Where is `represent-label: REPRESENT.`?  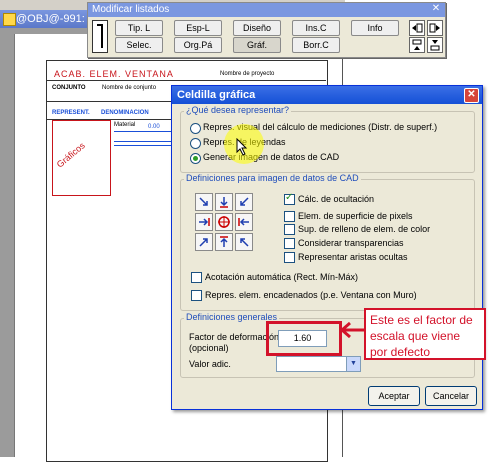 represent-label: REPRESENT. is located at coordinates (71, 113).